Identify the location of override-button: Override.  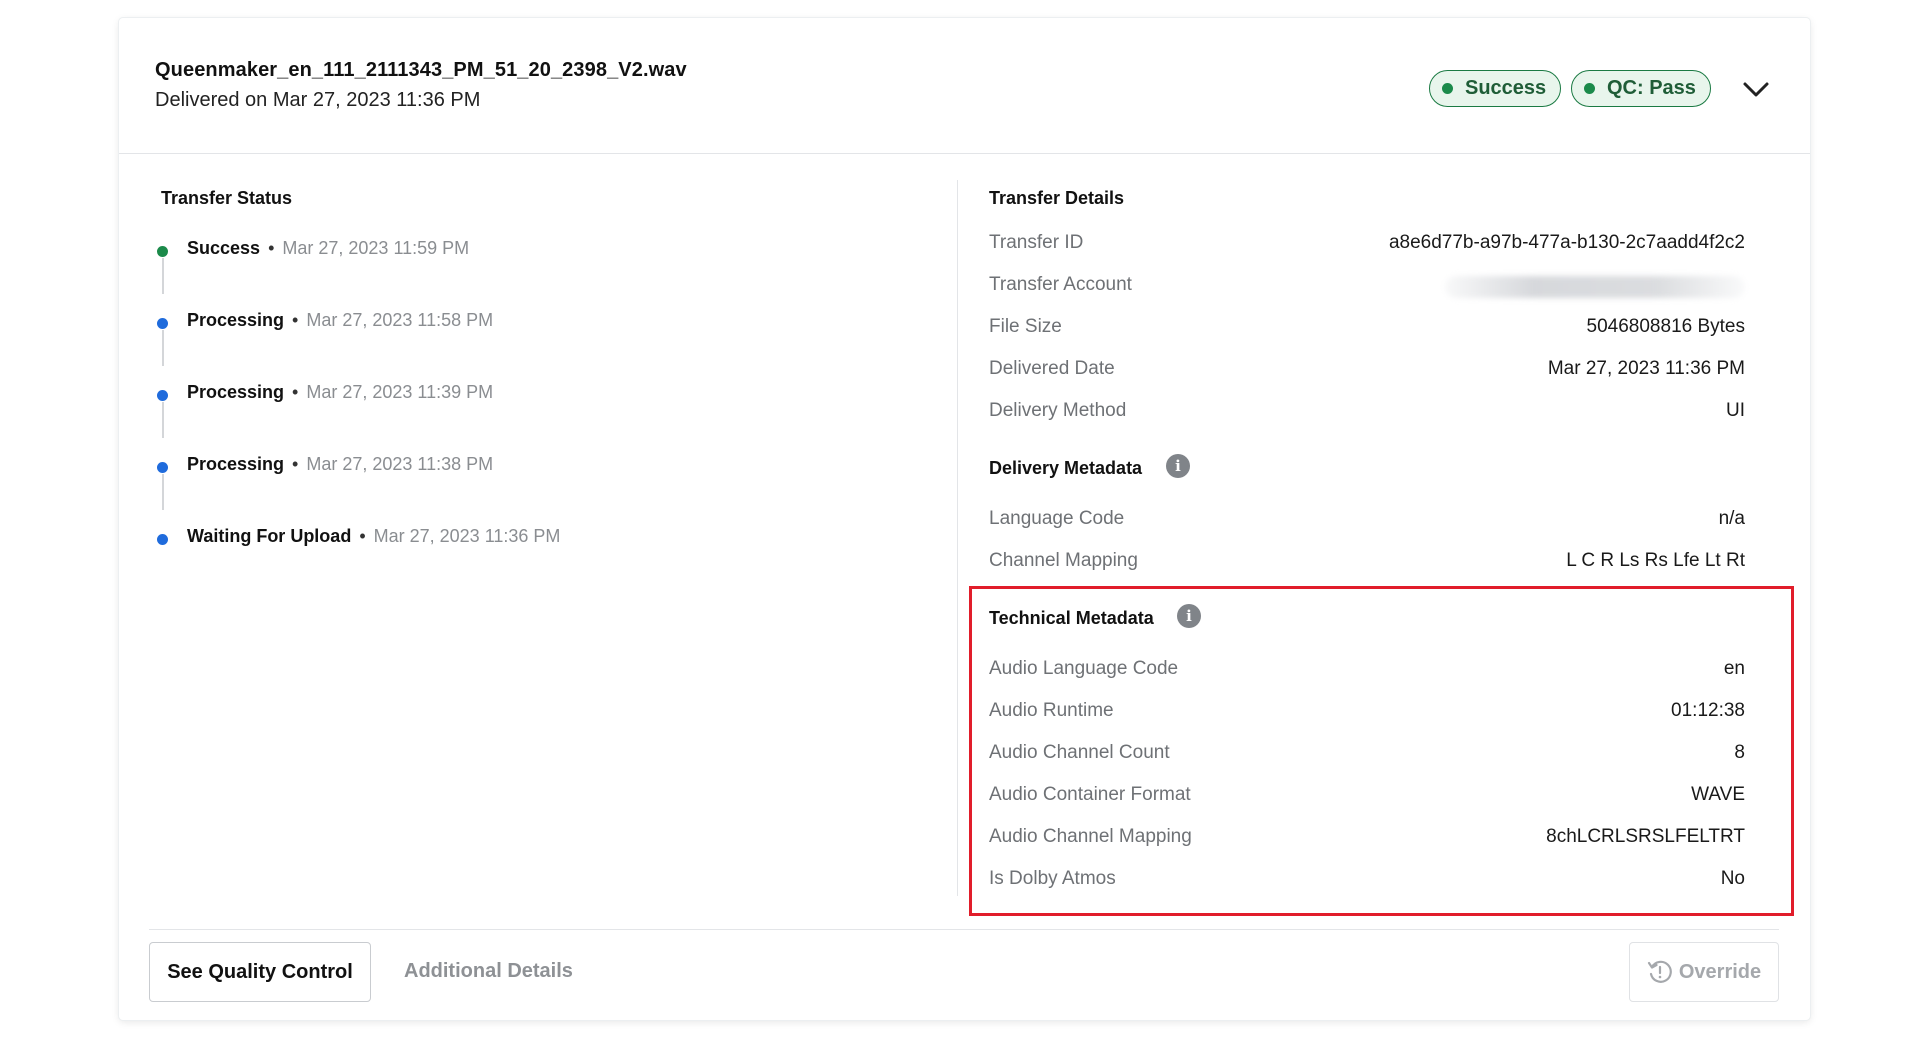
(1704, 972).